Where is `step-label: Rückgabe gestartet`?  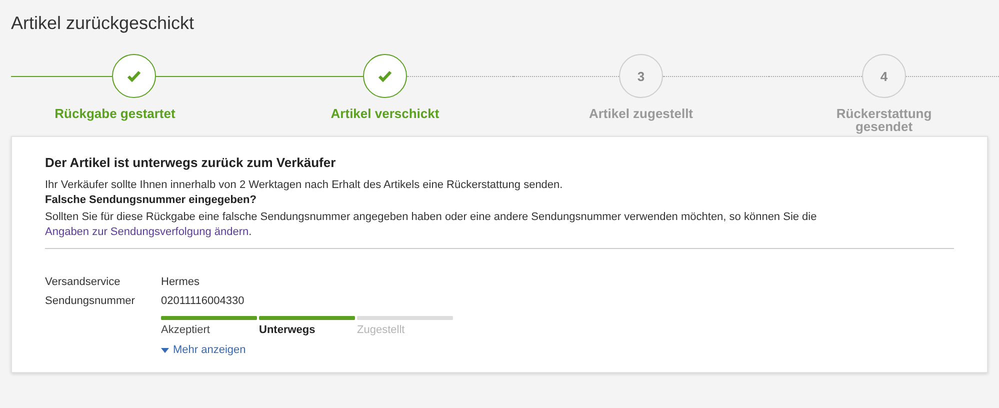
step-label: Rückgabe gestartet is located at coordinates (115, 113).